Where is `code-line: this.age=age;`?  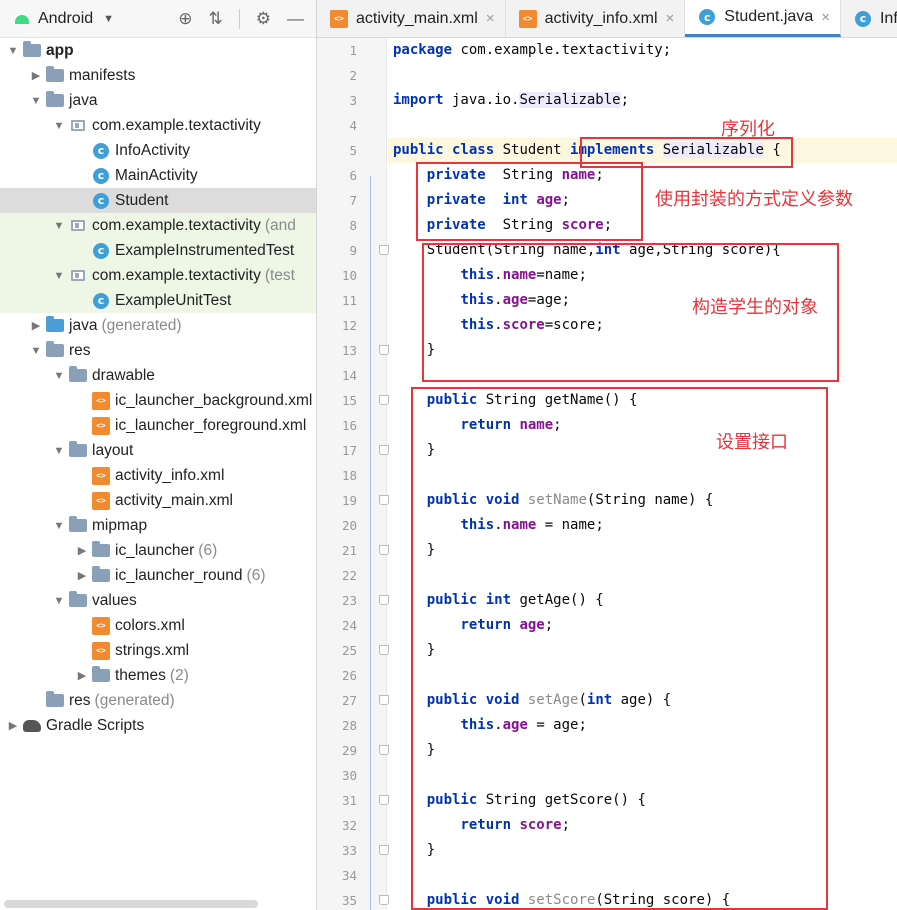 code-line: this.age=age; is located at coordinates (642, 300).